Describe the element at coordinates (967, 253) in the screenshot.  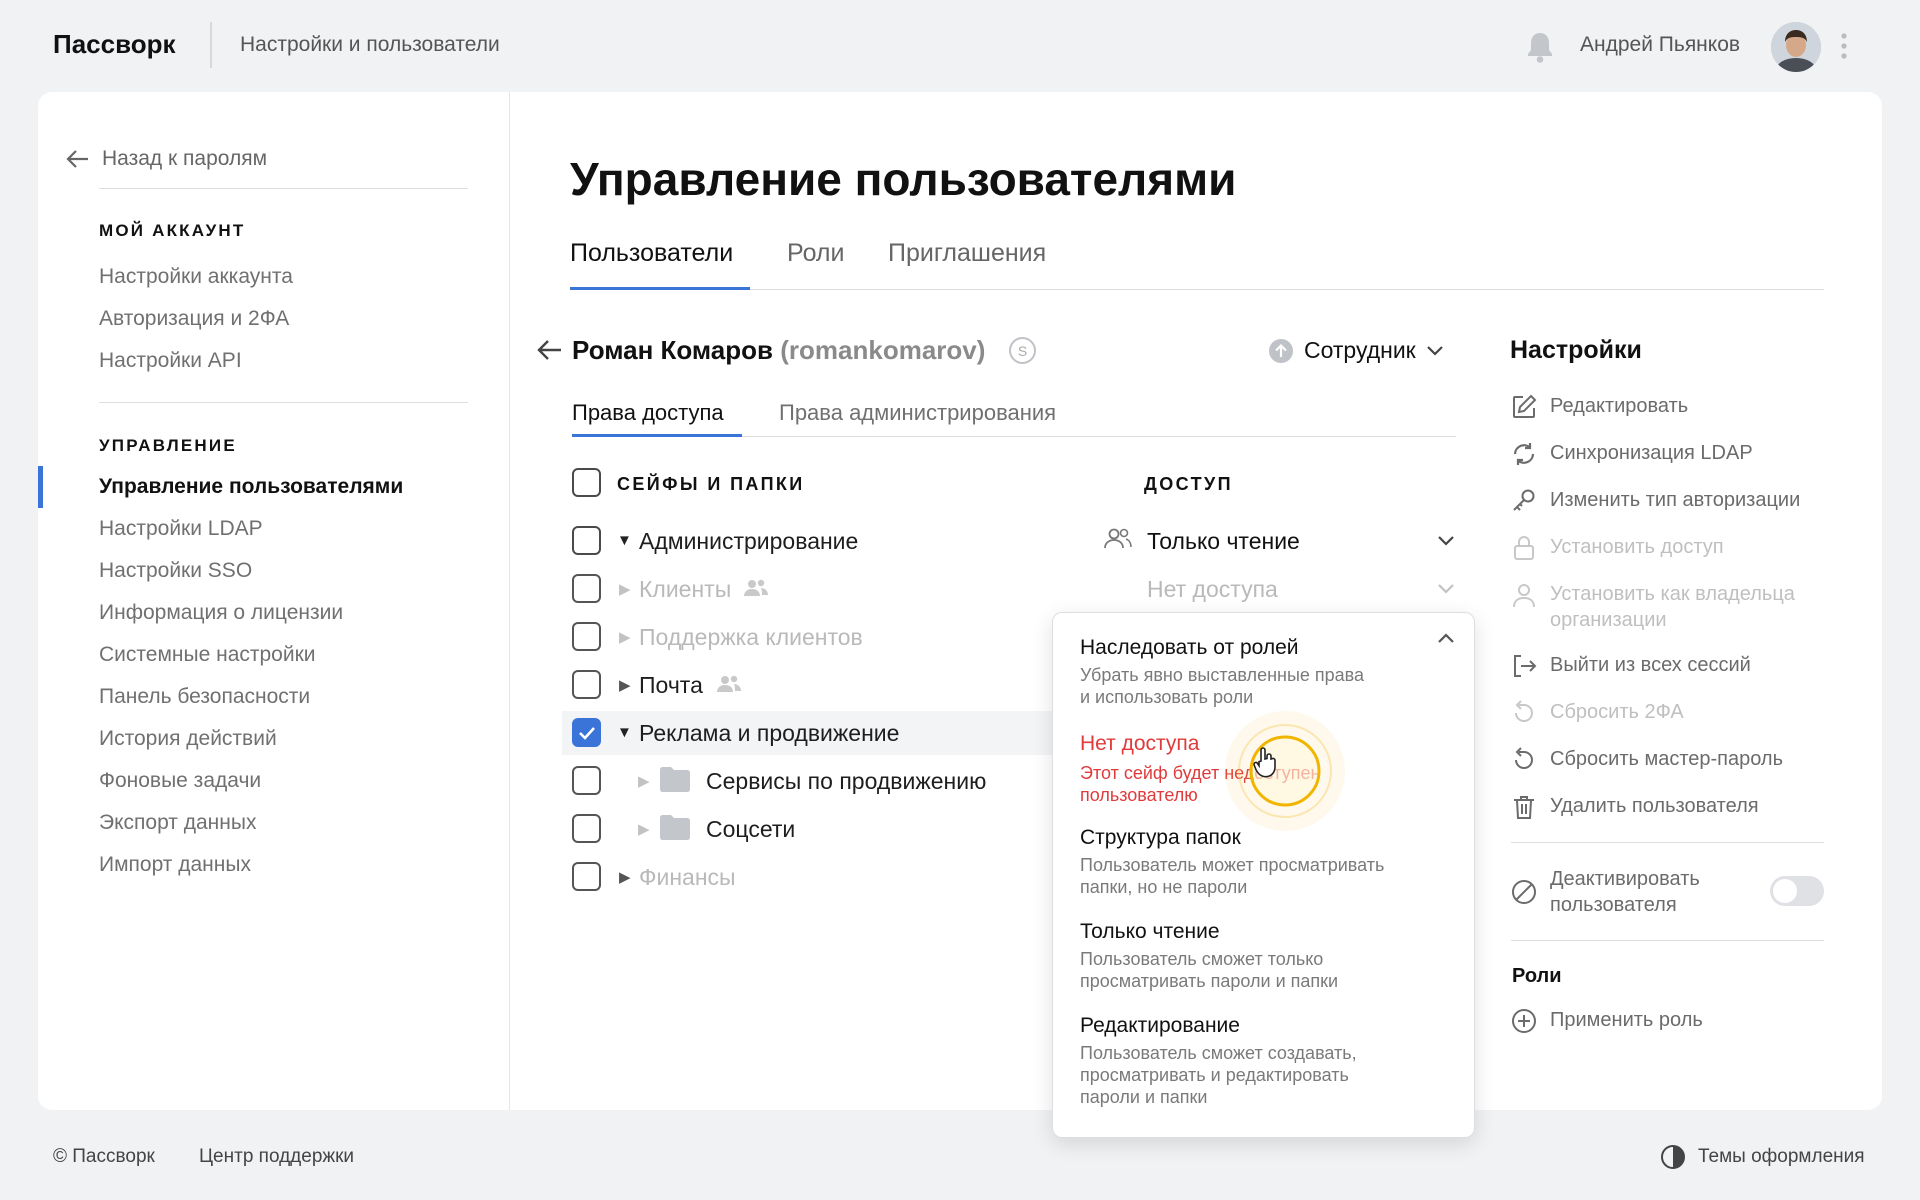
I see `tab-invitations: Приглашения` at that location.